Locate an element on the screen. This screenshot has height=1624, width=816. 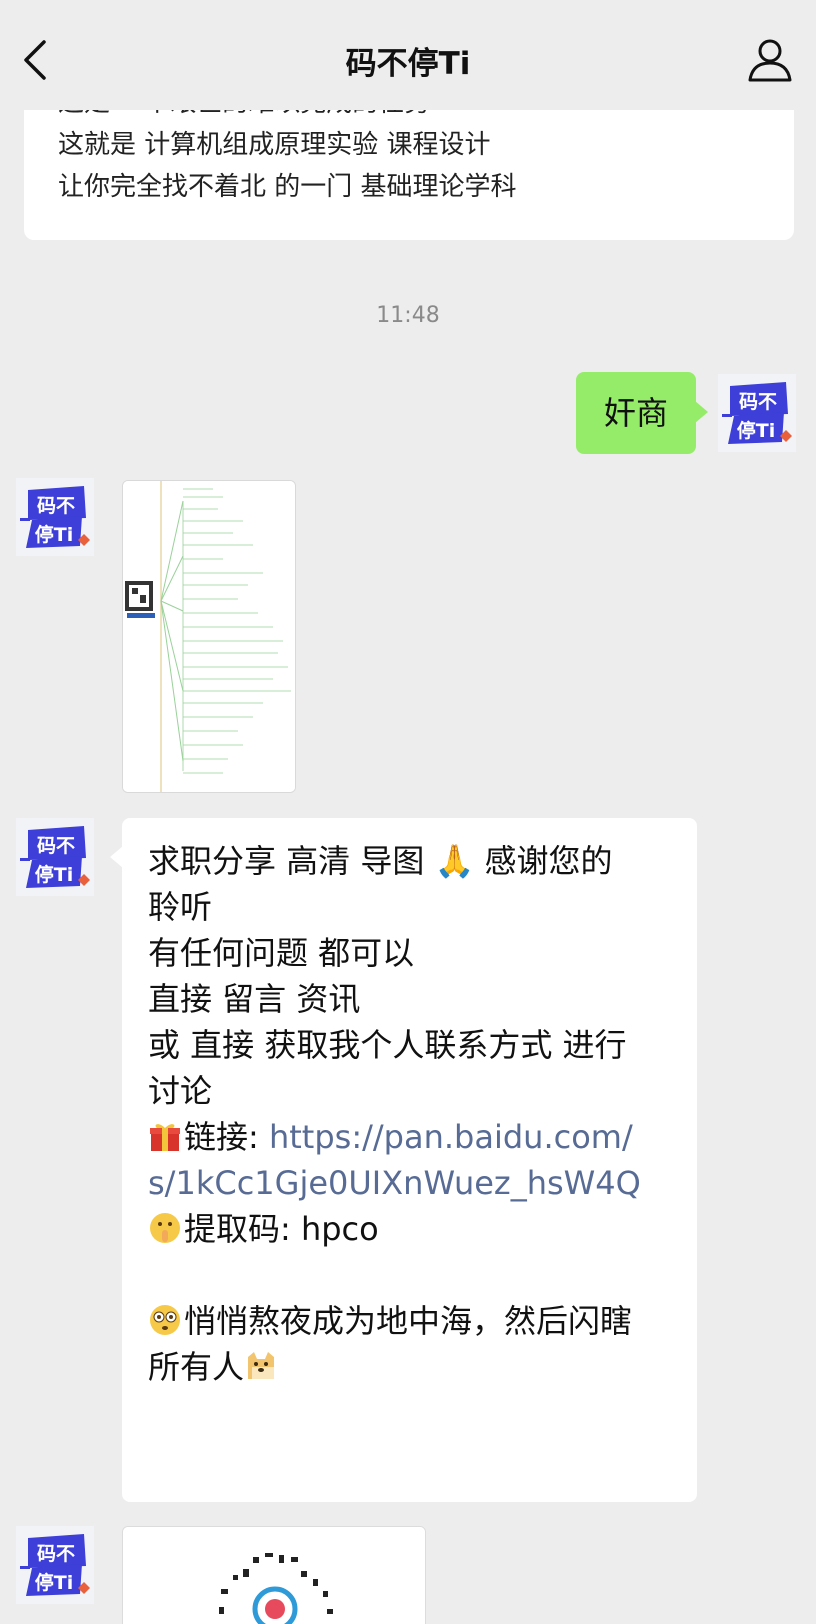
person-icon is located at coordinates (770, 60).